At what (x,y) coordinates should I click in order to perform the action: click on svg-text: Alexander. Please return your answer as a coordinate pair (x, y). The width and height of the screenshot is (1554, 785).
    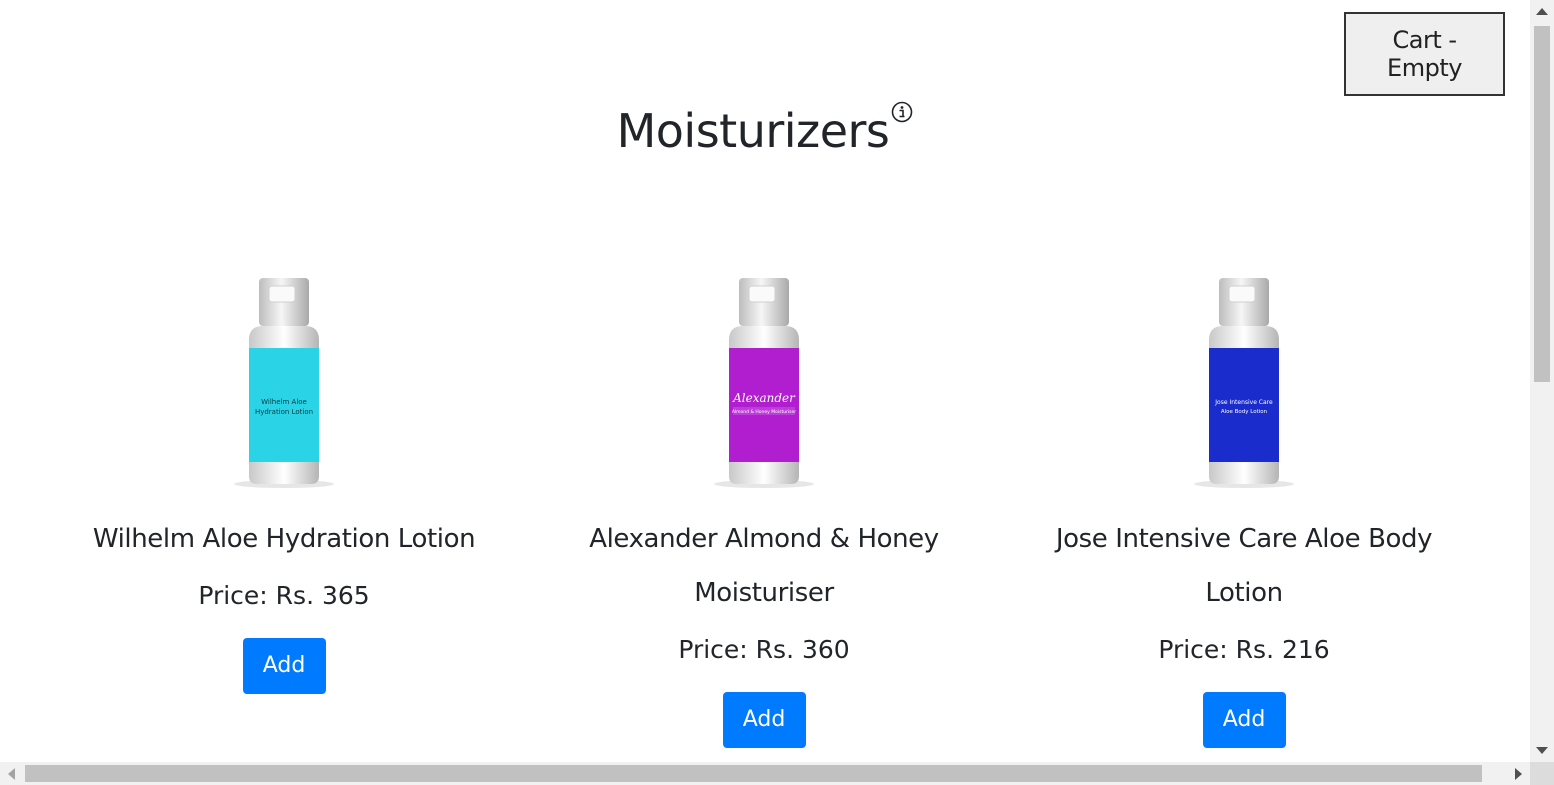
    Looking at the image, I should click on (764, 398).